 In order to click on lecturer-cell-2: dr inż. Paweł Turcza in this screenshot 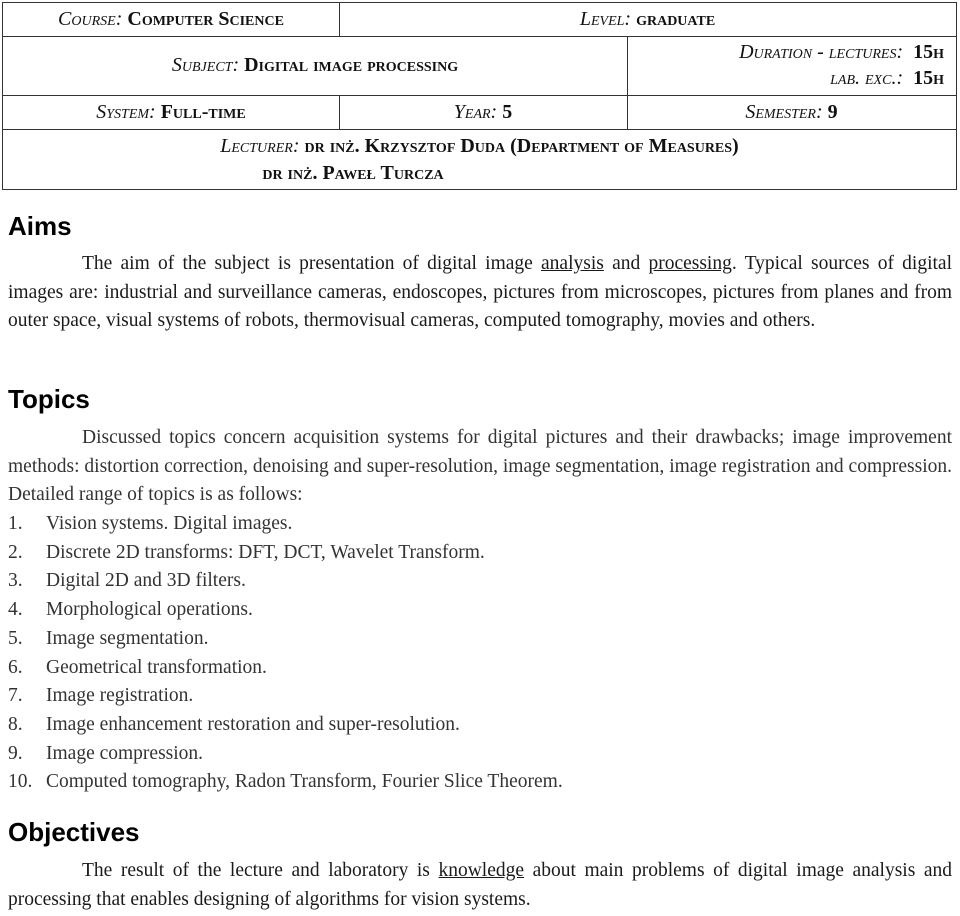, I will do `click(353, 173)`.